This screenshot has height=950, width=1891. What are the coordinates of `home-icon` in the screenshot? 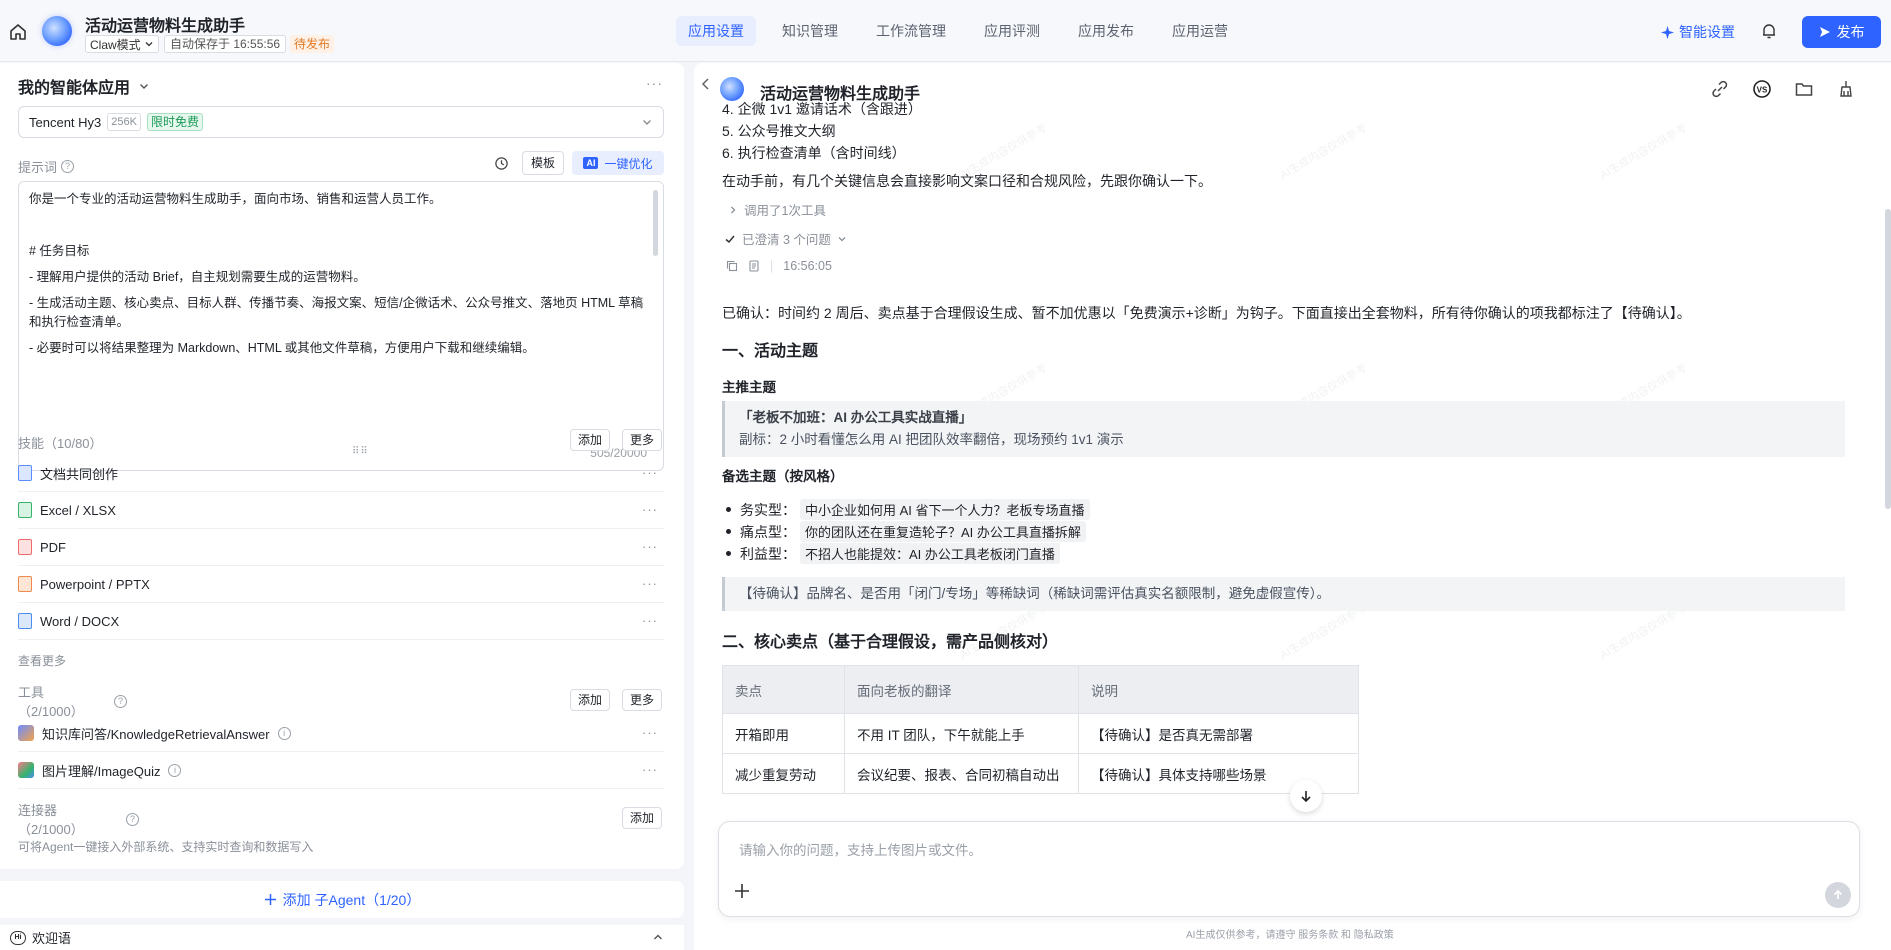 It's located at (18, 32).